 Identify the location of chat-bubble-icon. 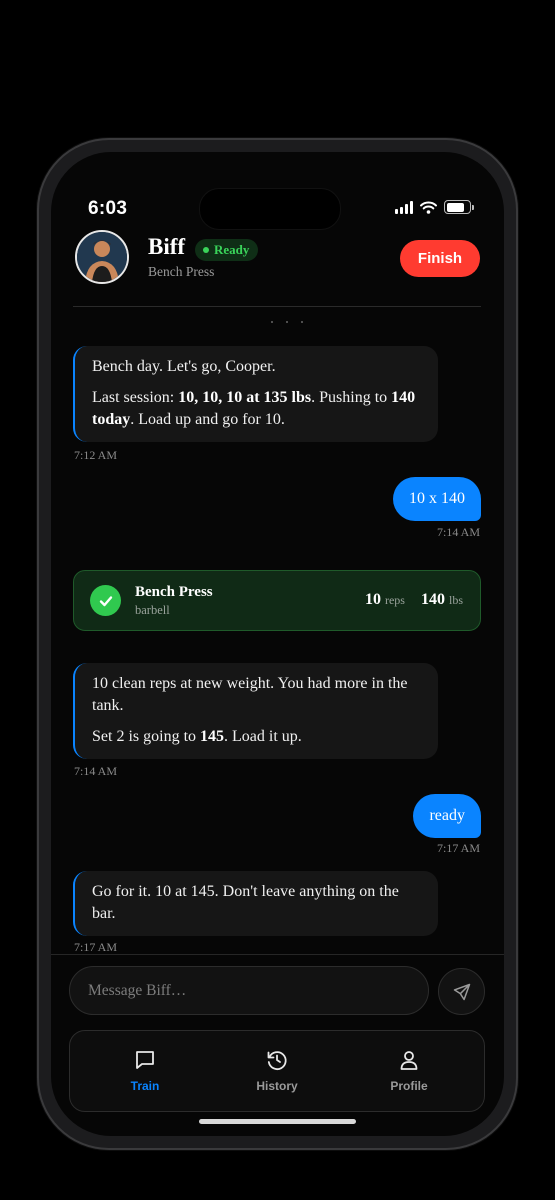
(145, 1060).